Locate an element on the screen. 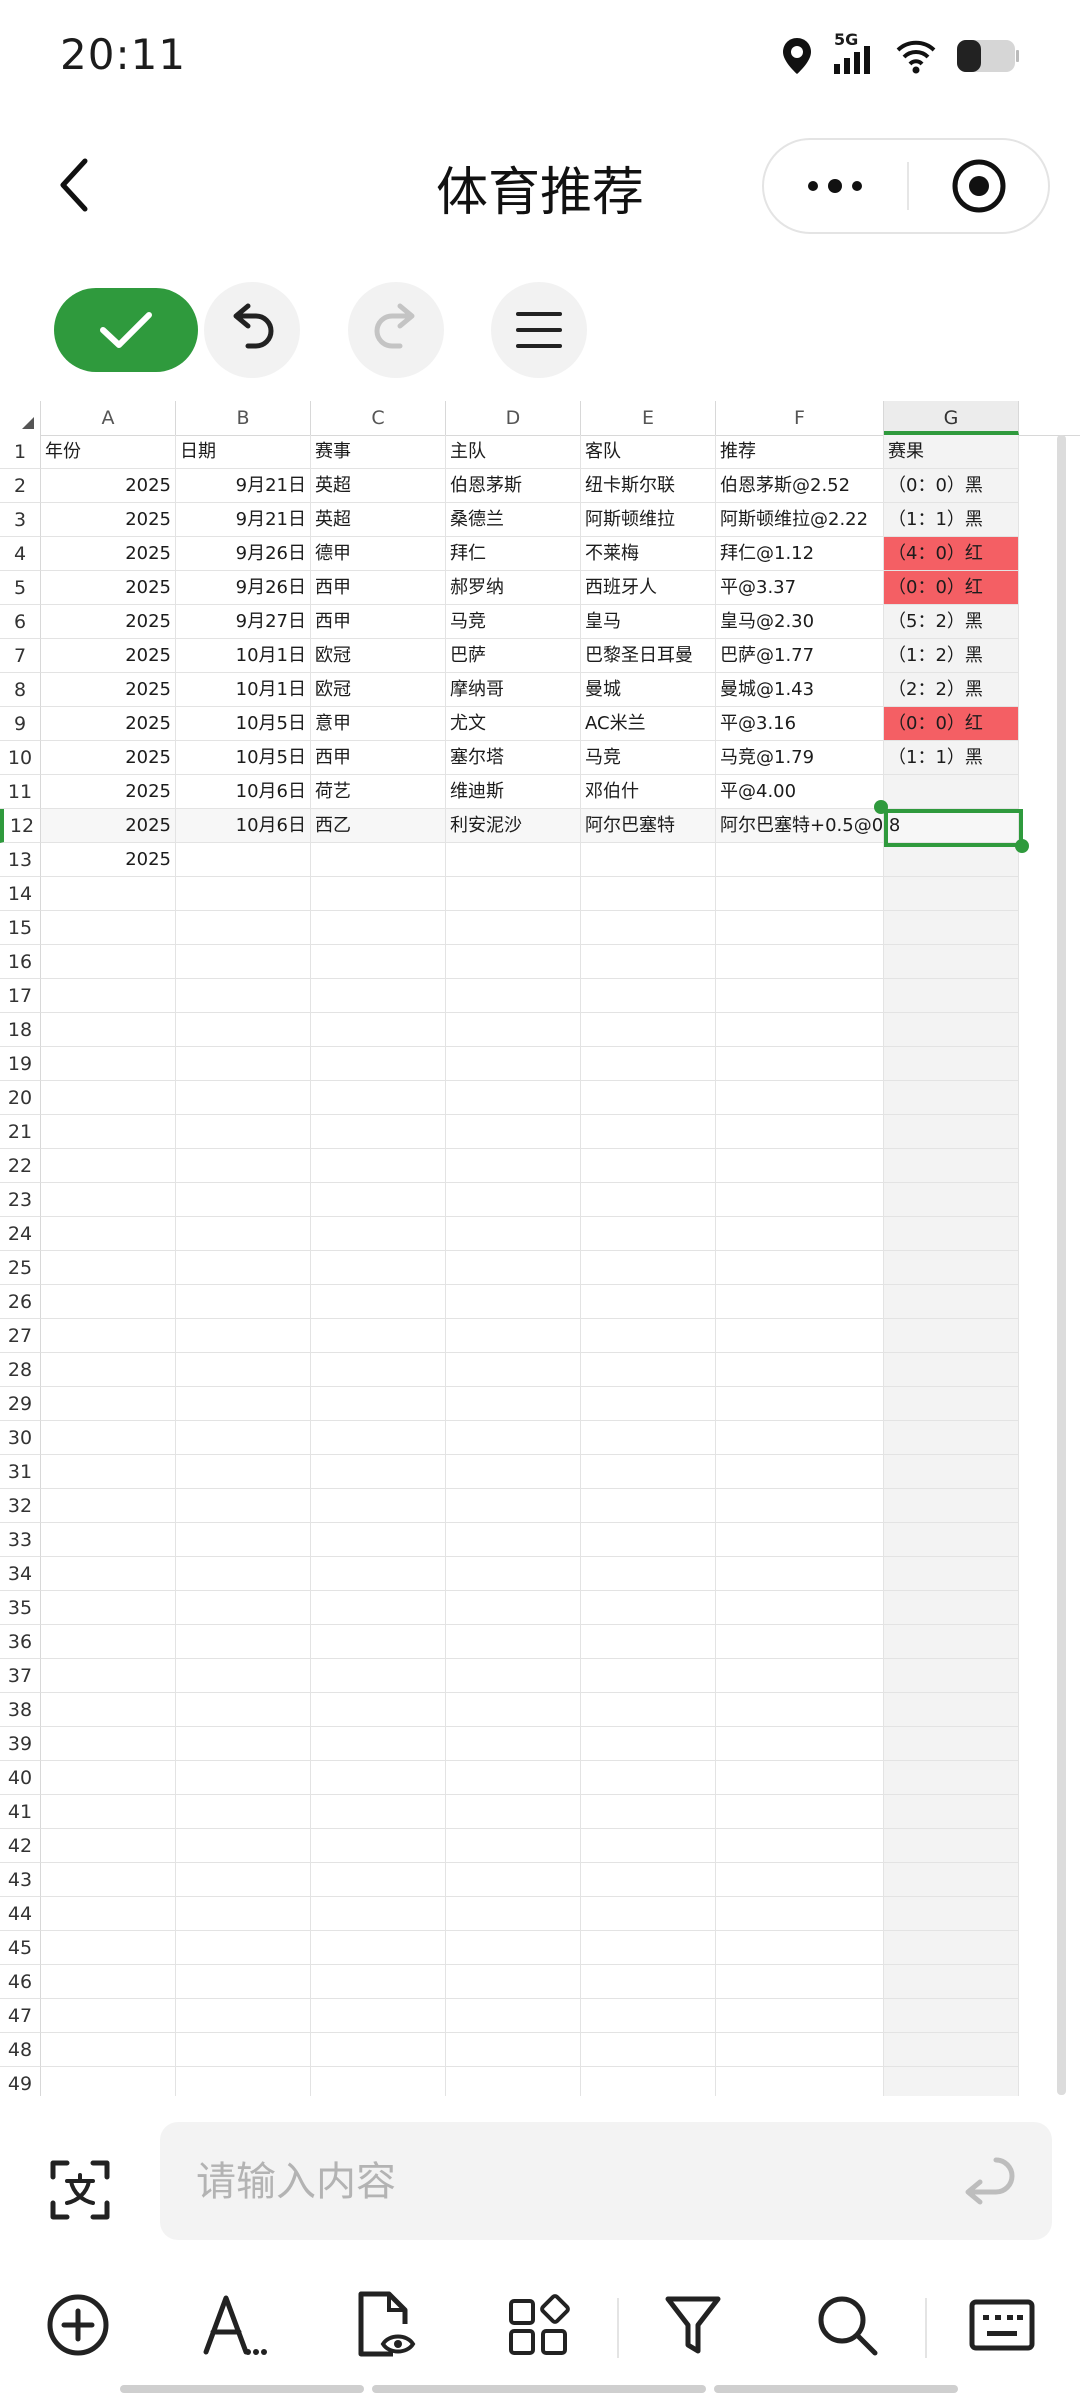 The height and width of the screenshot is (2400, 1080). row-header: 1 is located at coordinates (20, 452).